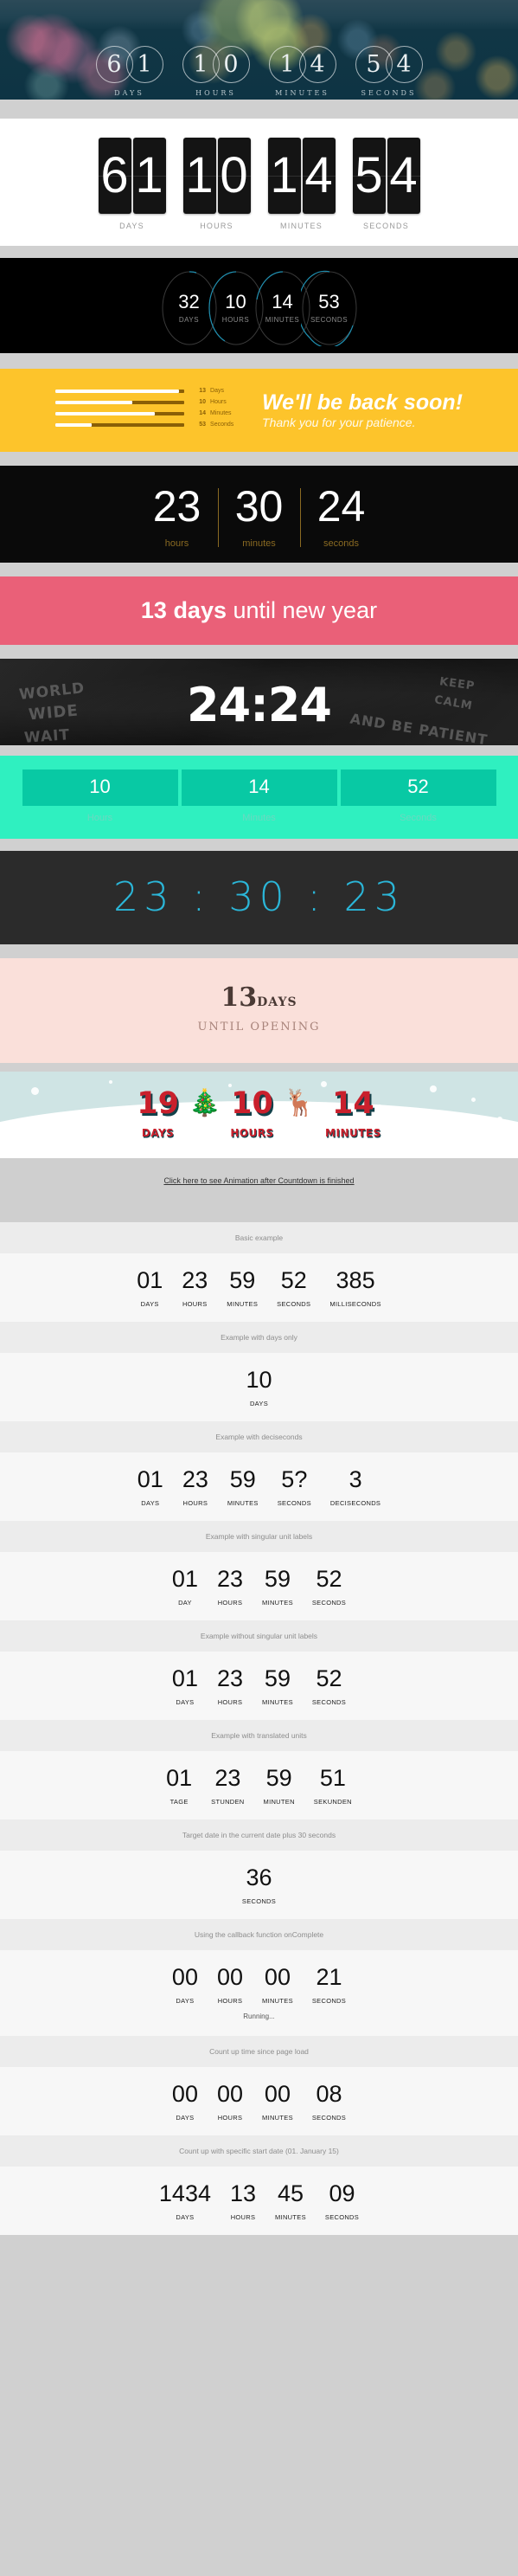 This screenshot has height=2576, width=518. Describe the element at coordinates (329, 320) in the screenshot. I see `ring-label: SECONDS` at that location.